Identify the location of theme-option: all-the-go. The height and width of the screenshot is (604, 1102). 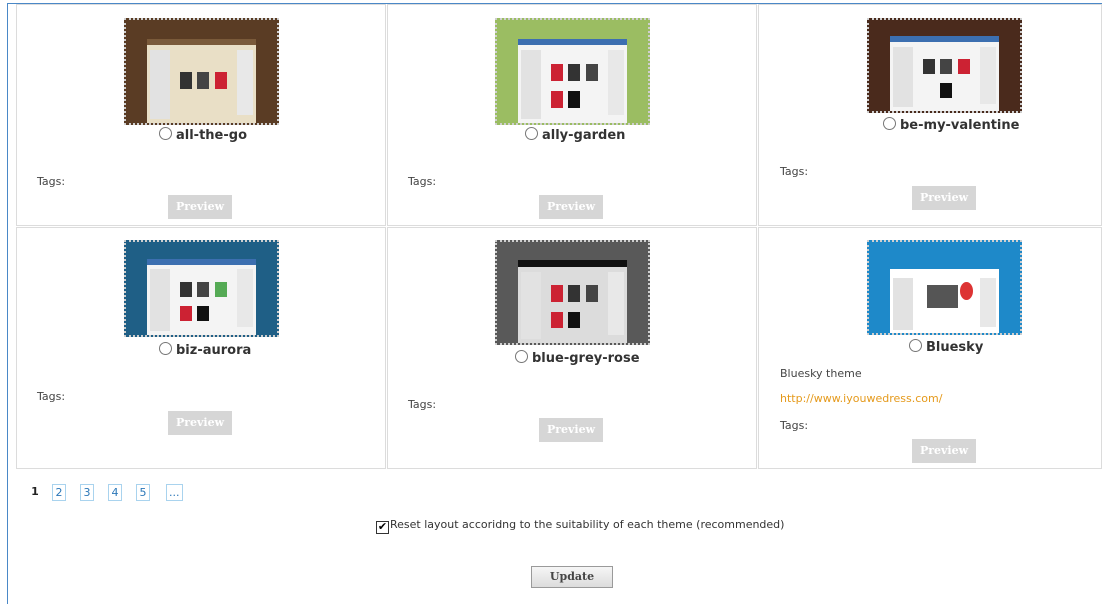
(203, 135).